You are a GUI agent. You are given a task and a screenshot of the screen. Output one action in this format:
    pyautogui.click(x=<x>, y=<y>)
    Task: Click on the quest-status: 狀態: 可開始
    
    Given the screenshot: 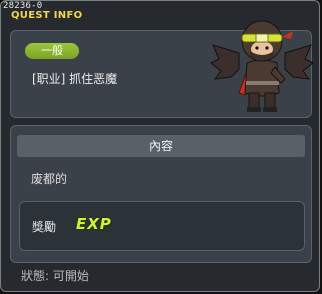 What is the action you would take?
    pyautogui.click(x=55, y=276)
    